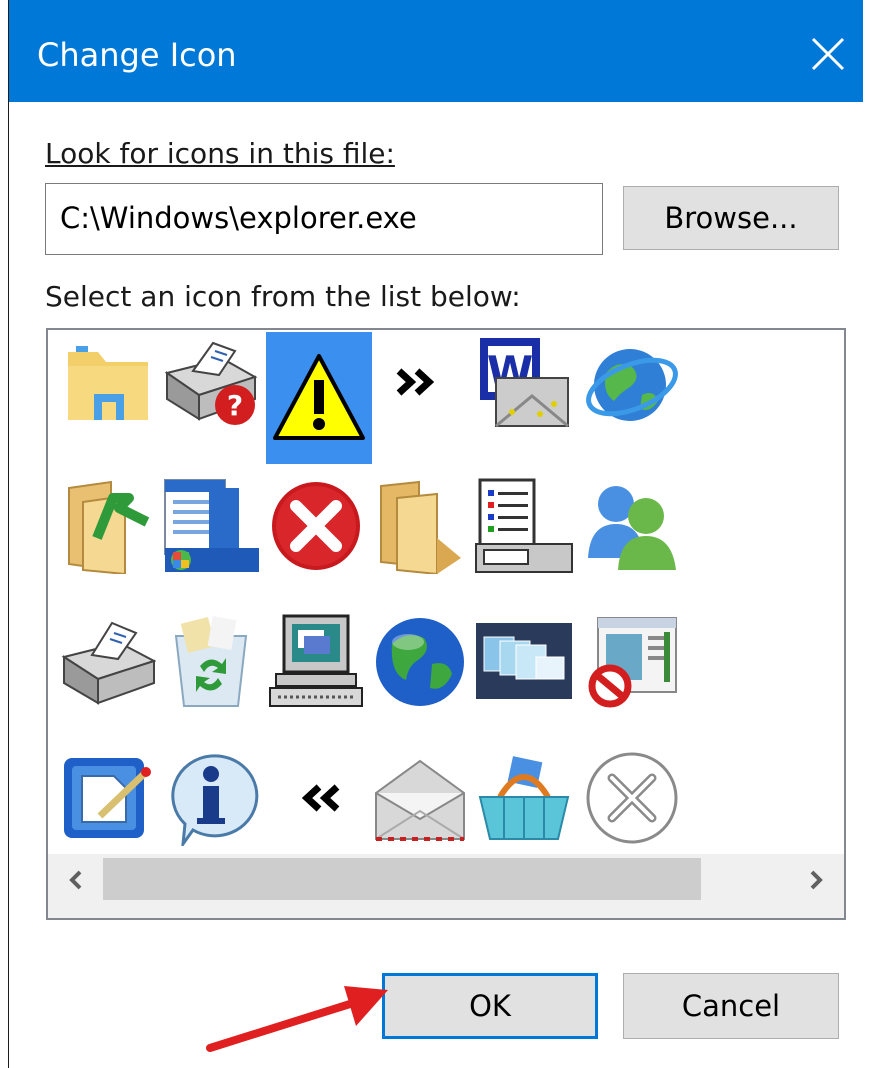  I want to click on scroll-right-button, so click(816, 880).